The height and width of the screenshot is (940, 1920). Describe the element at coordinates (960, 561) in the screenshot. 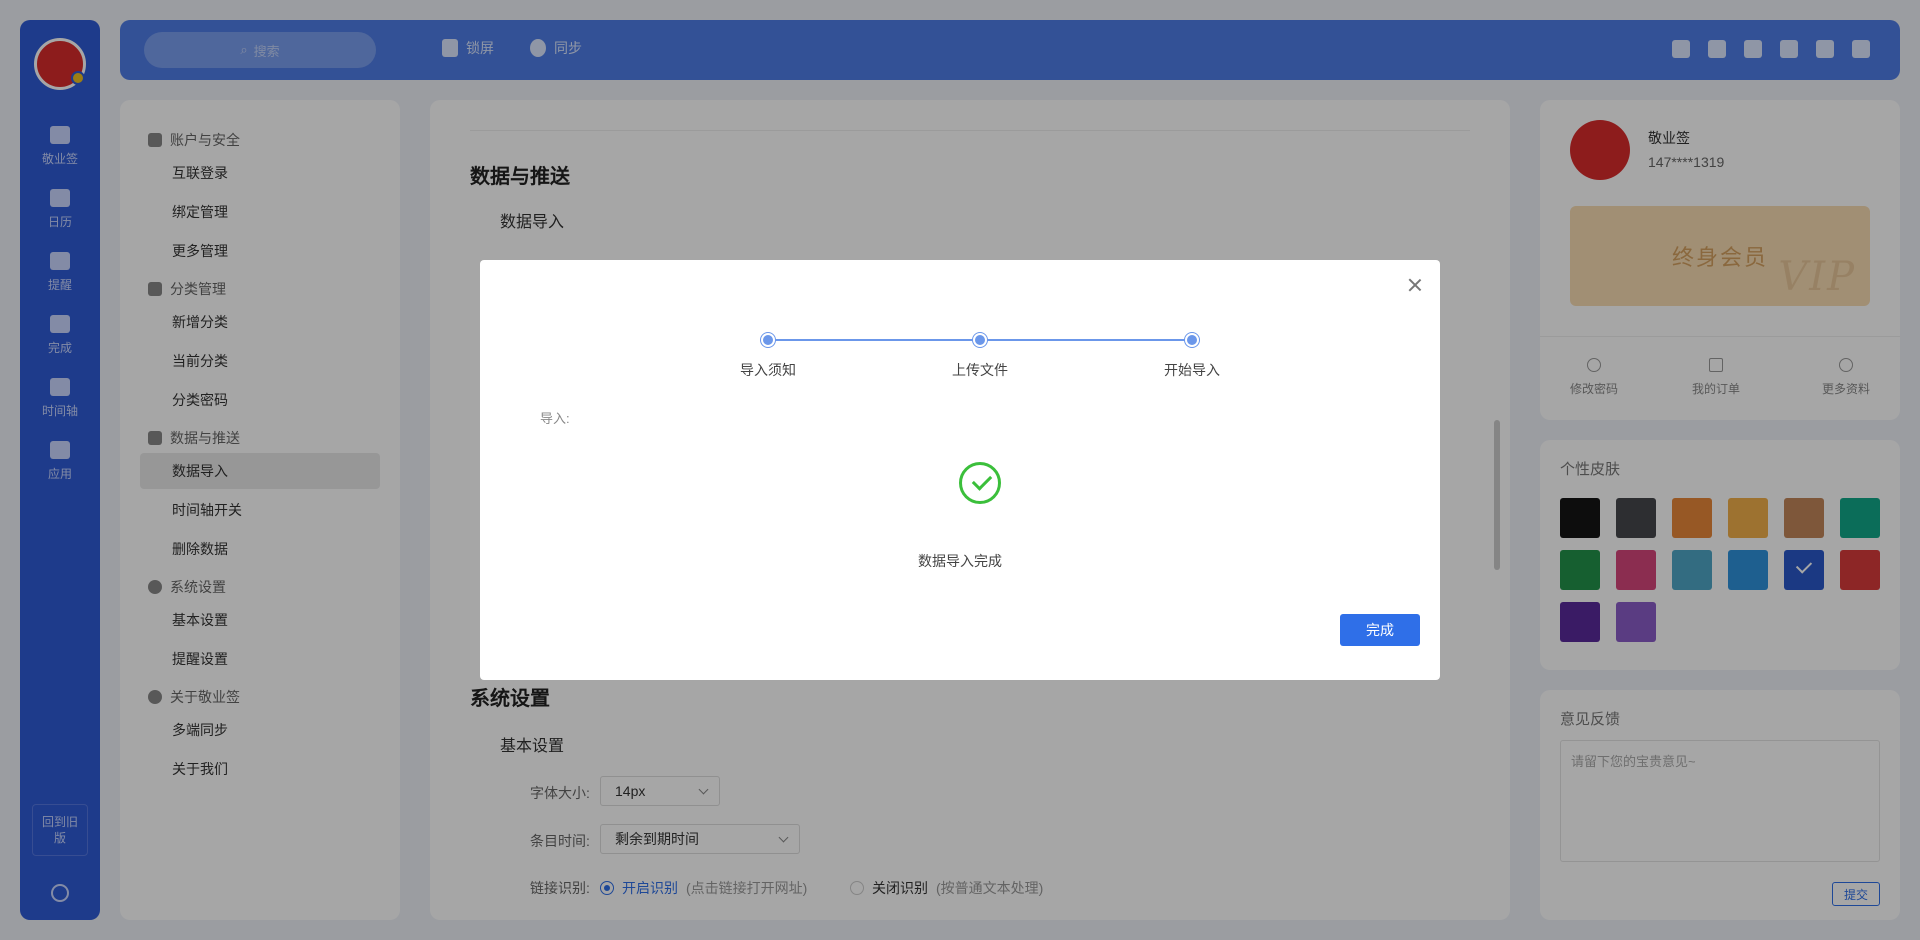

I see `import-success-text: 数据导入完成` at that location.